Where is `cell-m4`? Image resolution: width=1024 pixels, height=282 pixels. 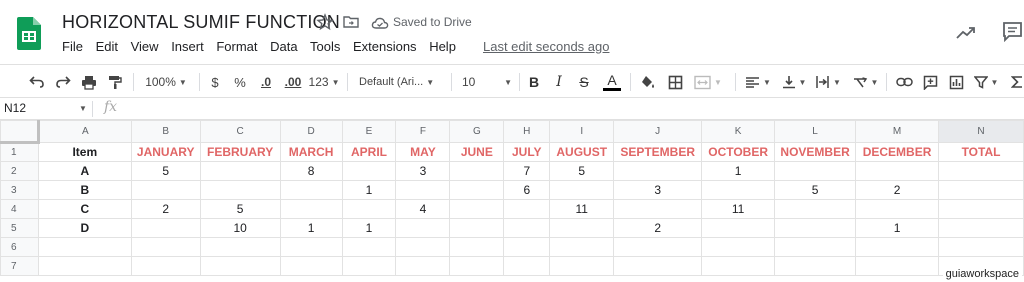 cell-m4 is located at coordinates (897, 209).